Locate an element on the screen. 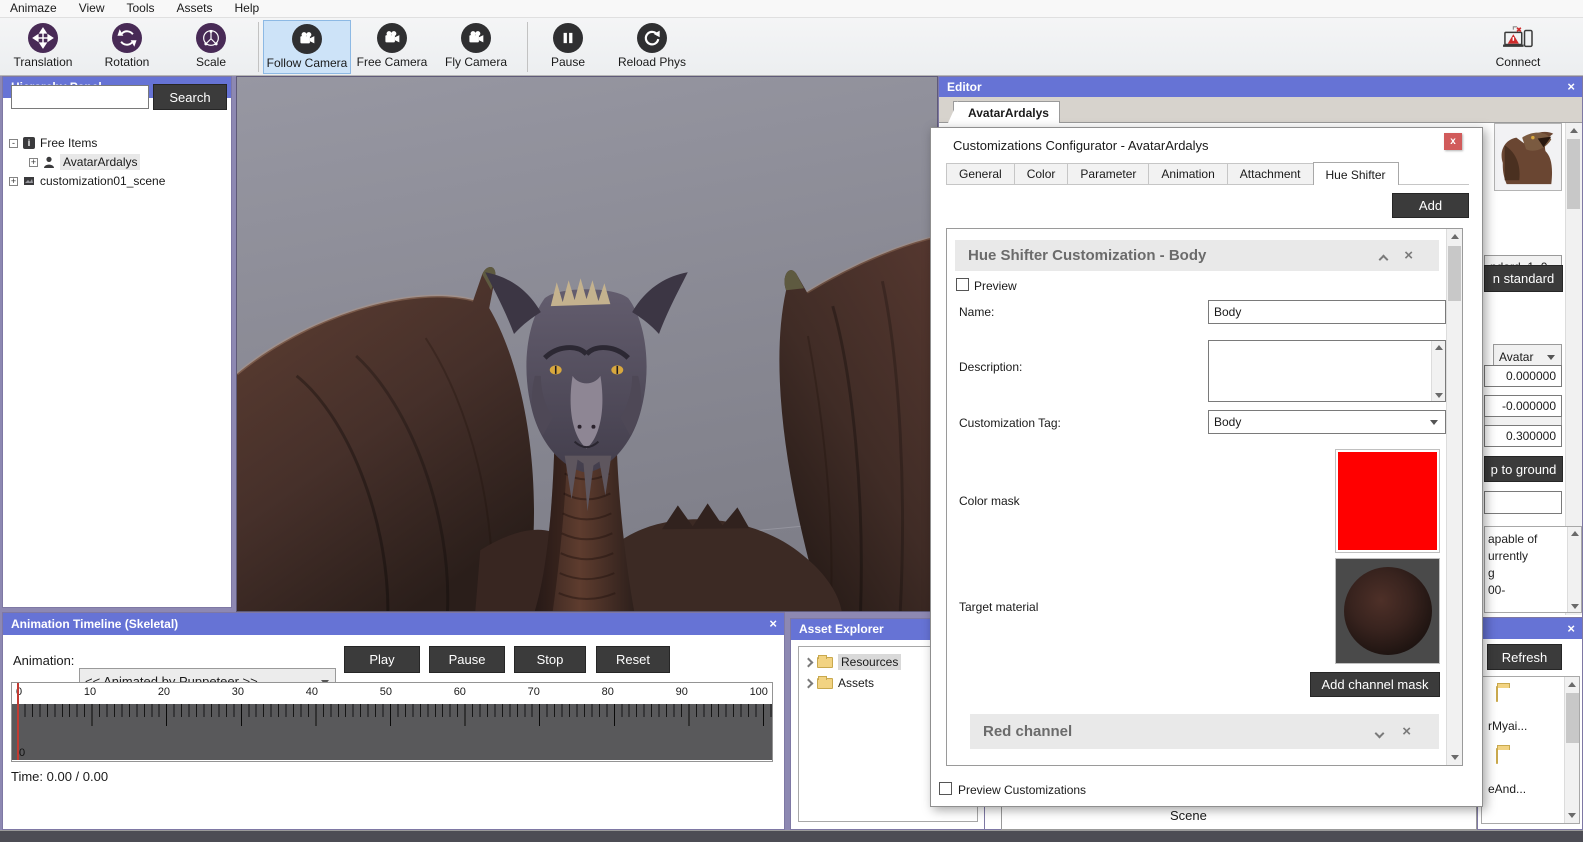 The width and height of the screenshot is (1583, 842). reset-button: Reset is located at coordinates (633, 659).